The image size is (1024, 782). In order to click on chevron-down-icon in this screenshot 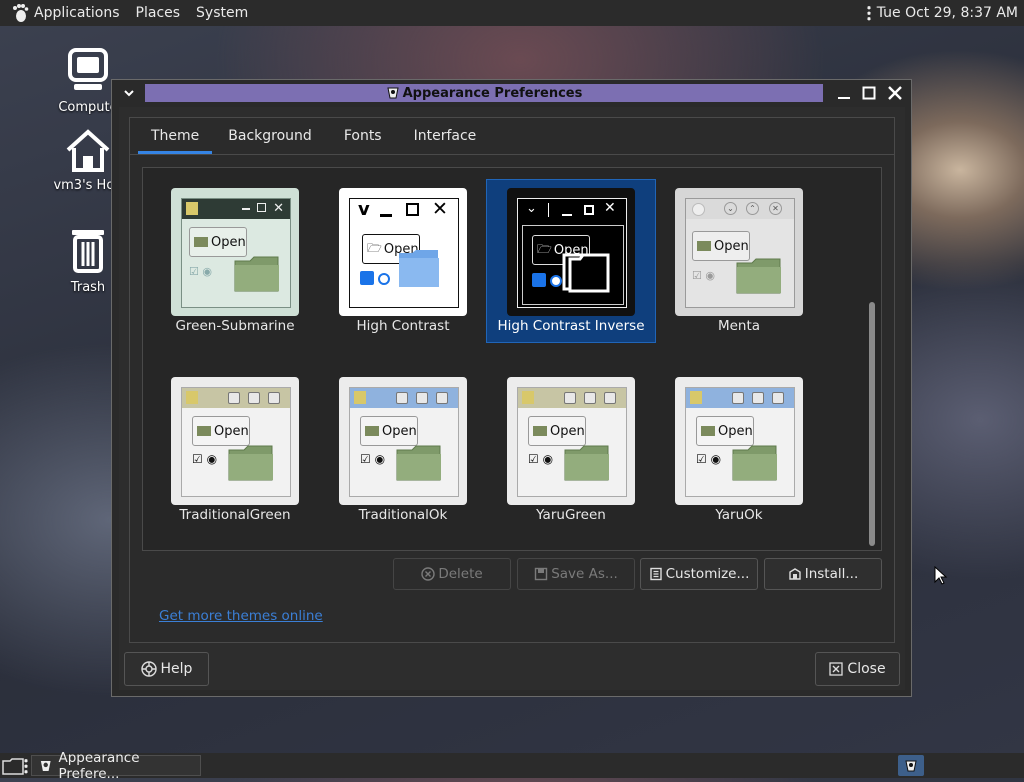, I will do `click(129, 93)`.